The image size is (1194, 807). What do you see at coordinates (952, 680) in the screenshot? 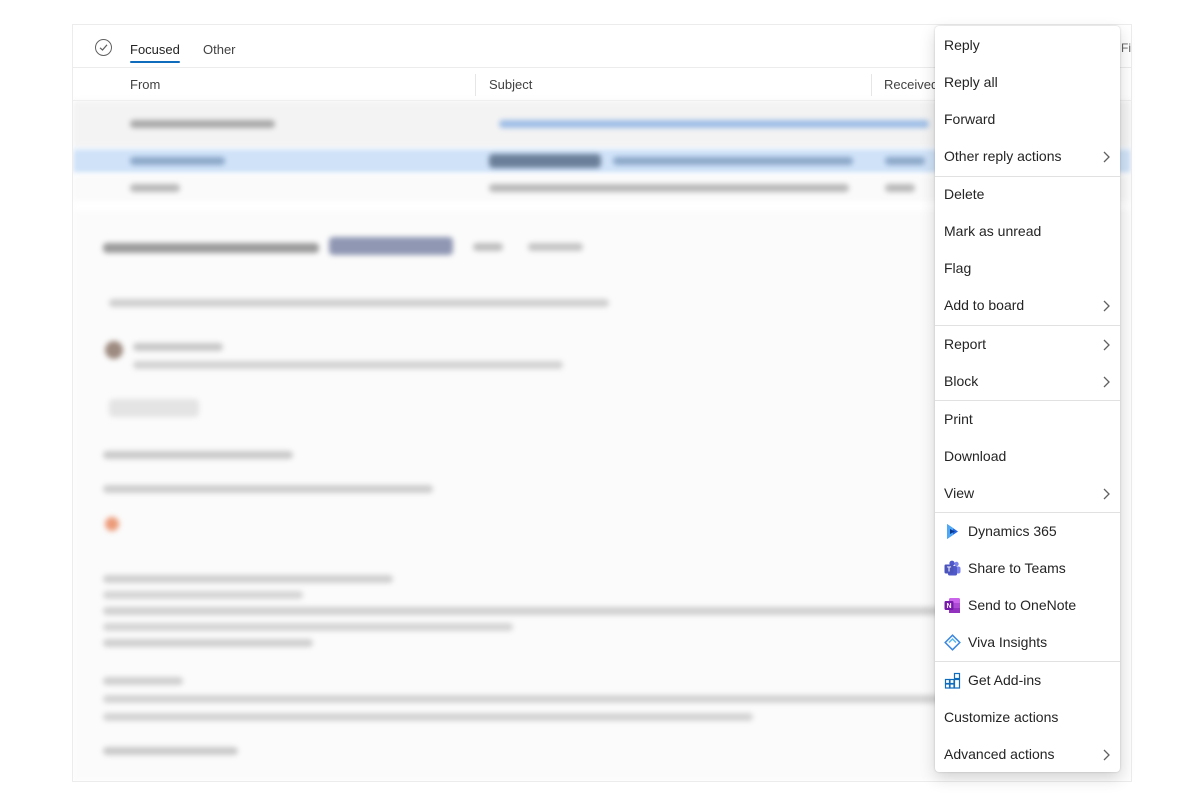
I see `add-ins-icon` at bounding box center [952, 680].